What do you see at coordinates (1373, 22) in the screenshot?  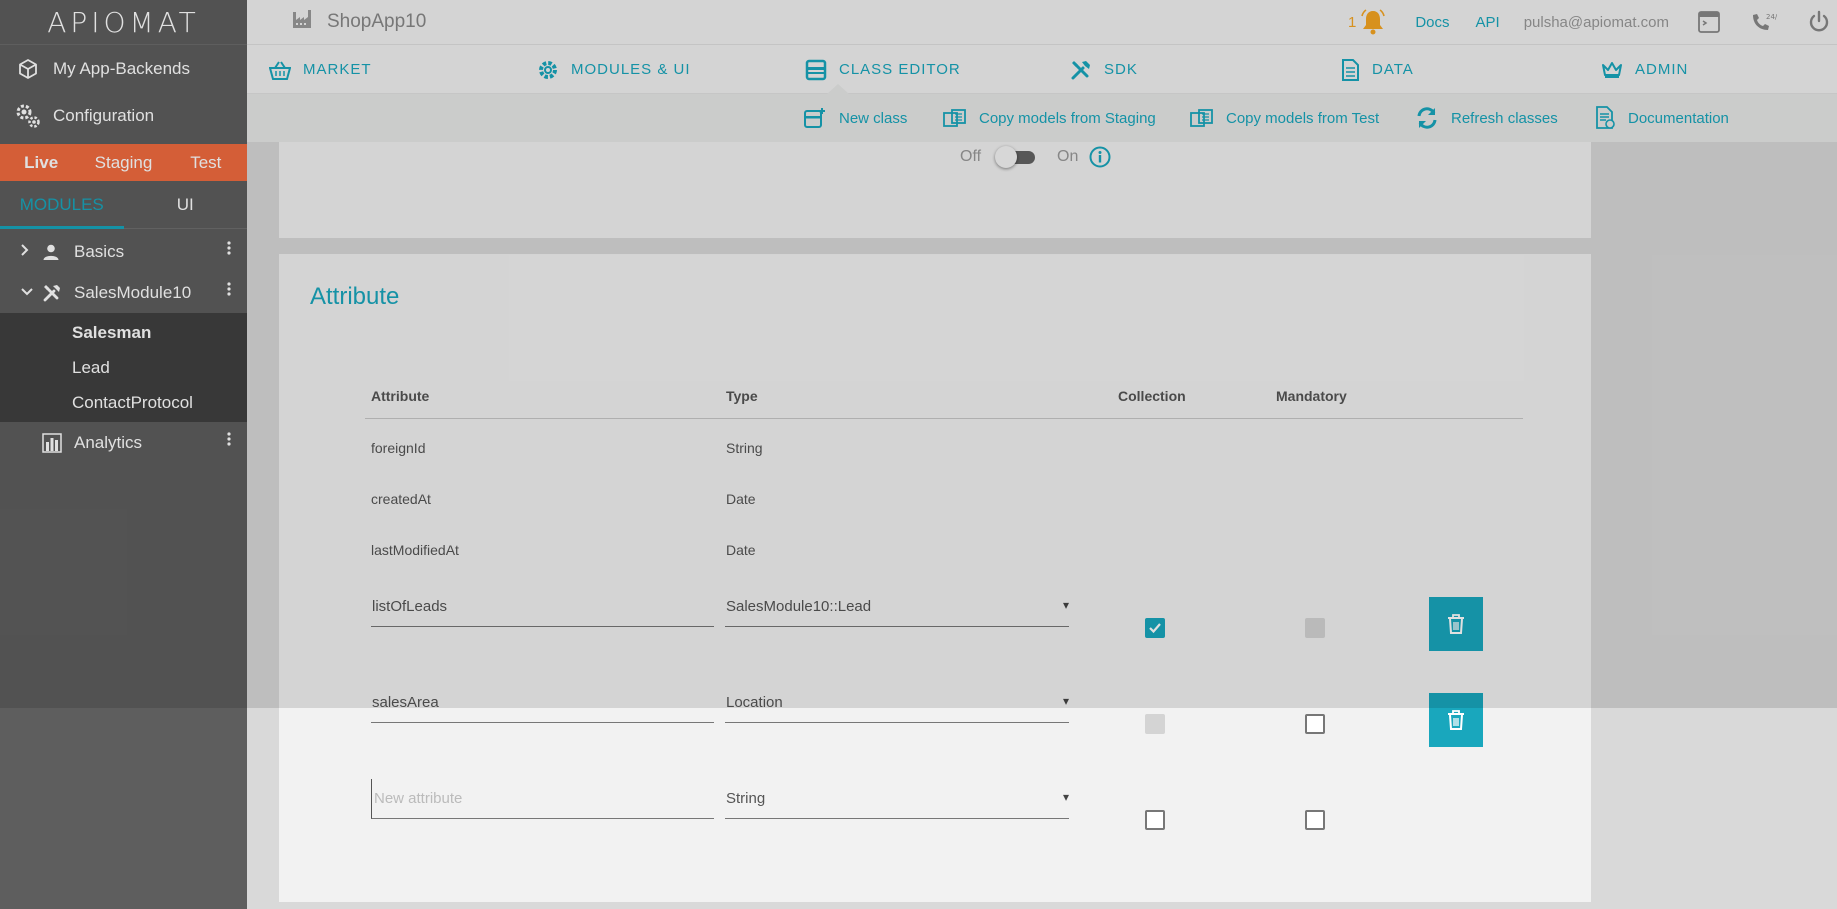 I see `bell-icon` at bounding box center [1373, 22].